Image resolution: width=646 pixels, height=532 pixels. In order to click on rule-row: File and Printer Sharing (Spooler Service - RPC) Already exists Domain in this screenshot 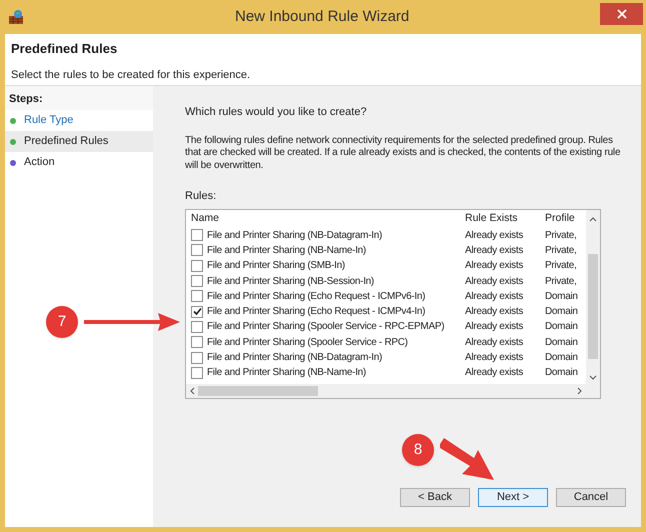, I will do `click(386, 342)`.